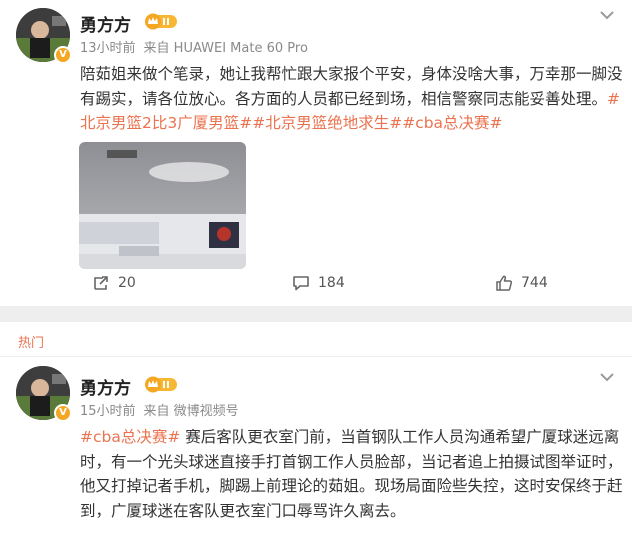 The height and width of the screenshot is (553, 632). I want to click on post-image, so click(162, 205).